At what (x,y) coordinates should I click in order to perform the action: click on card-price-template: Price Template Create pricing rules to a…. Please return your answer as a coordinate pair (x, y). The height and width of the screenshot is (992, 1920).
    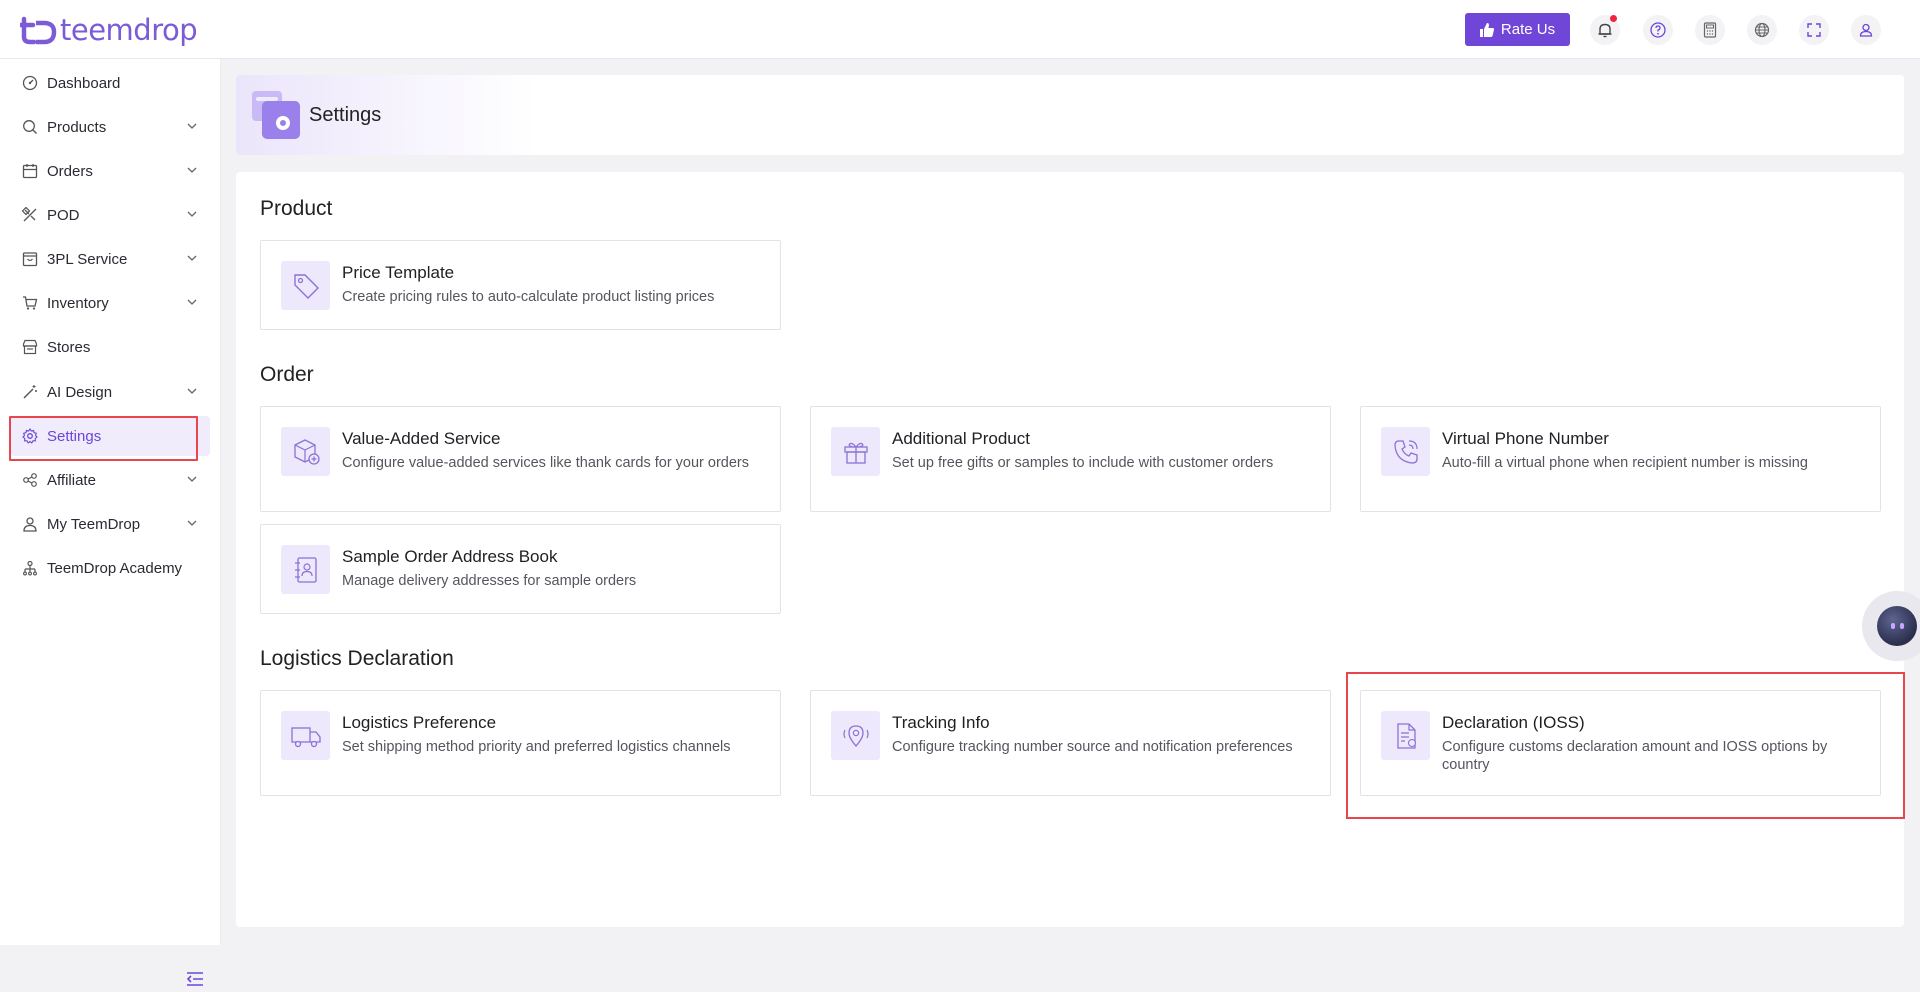
    Looking at the image, I should click on (520, 285).